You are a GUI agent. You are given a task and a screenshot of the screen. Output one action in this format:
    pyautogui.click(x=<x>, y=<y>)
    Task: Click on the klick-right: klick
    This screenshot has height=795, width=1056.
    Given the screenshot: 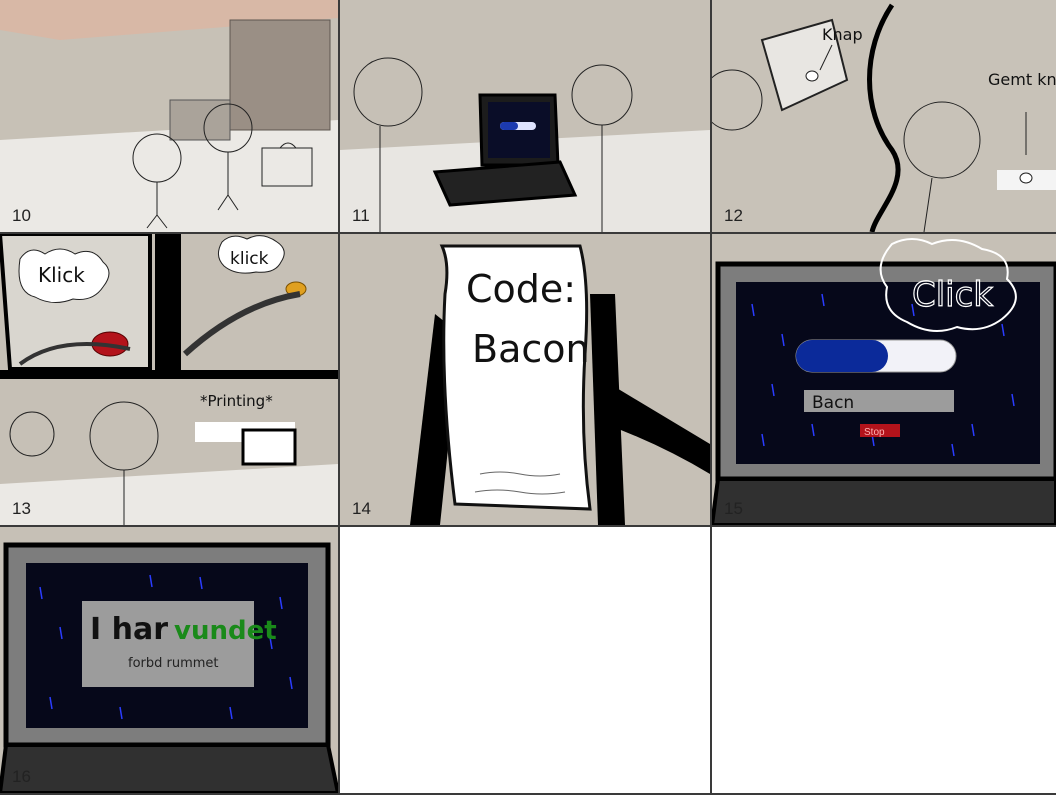 What is the action you would take?
    pyautogui.click(x=249, y=259)
    